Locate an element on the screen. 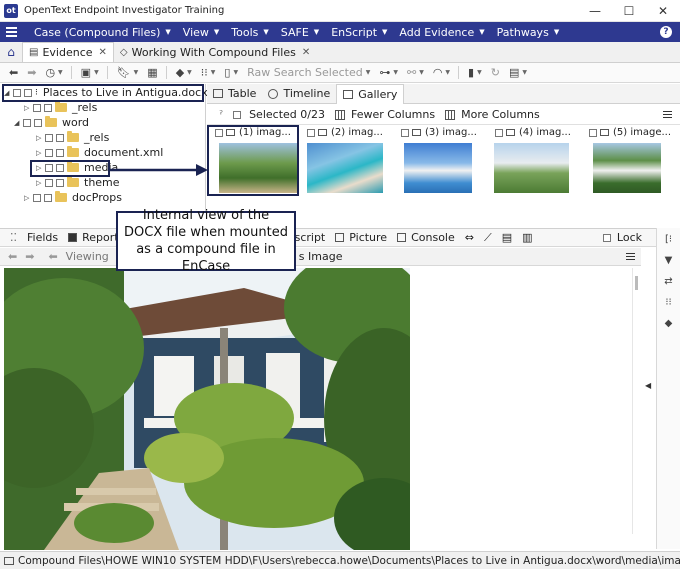  tag-icon: ◆ is located at coordinates (669, 323).